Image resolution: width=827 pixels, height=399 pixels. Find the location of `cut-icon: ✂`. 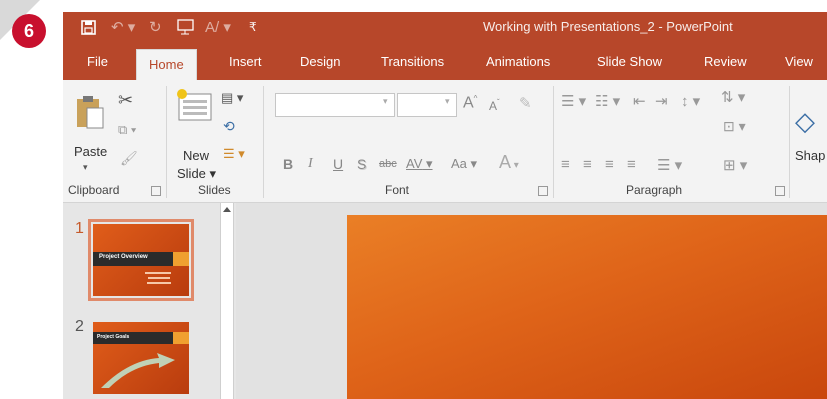

cut-icon: ✂ is located at coordinates (125, 100).